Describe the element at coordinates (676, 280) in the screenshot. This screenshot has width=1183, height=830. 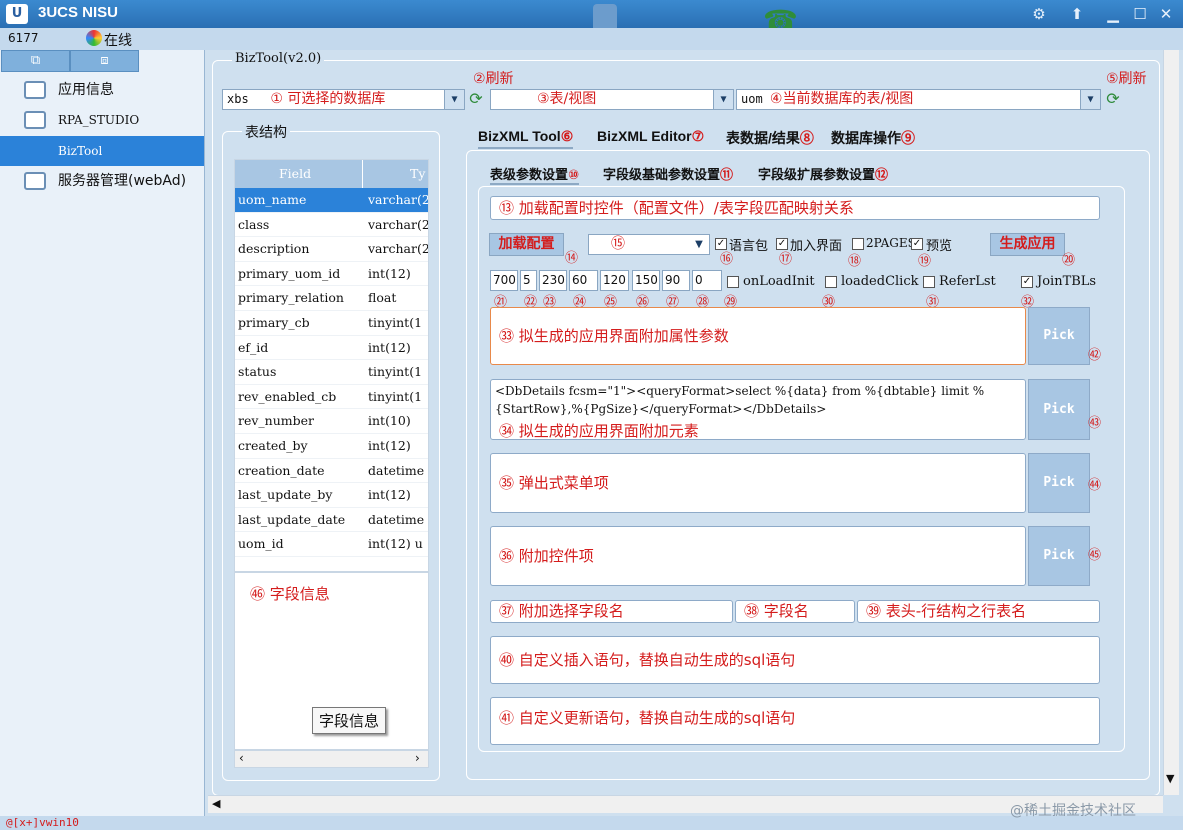
I see `numeric-param-input: 90` at that location.